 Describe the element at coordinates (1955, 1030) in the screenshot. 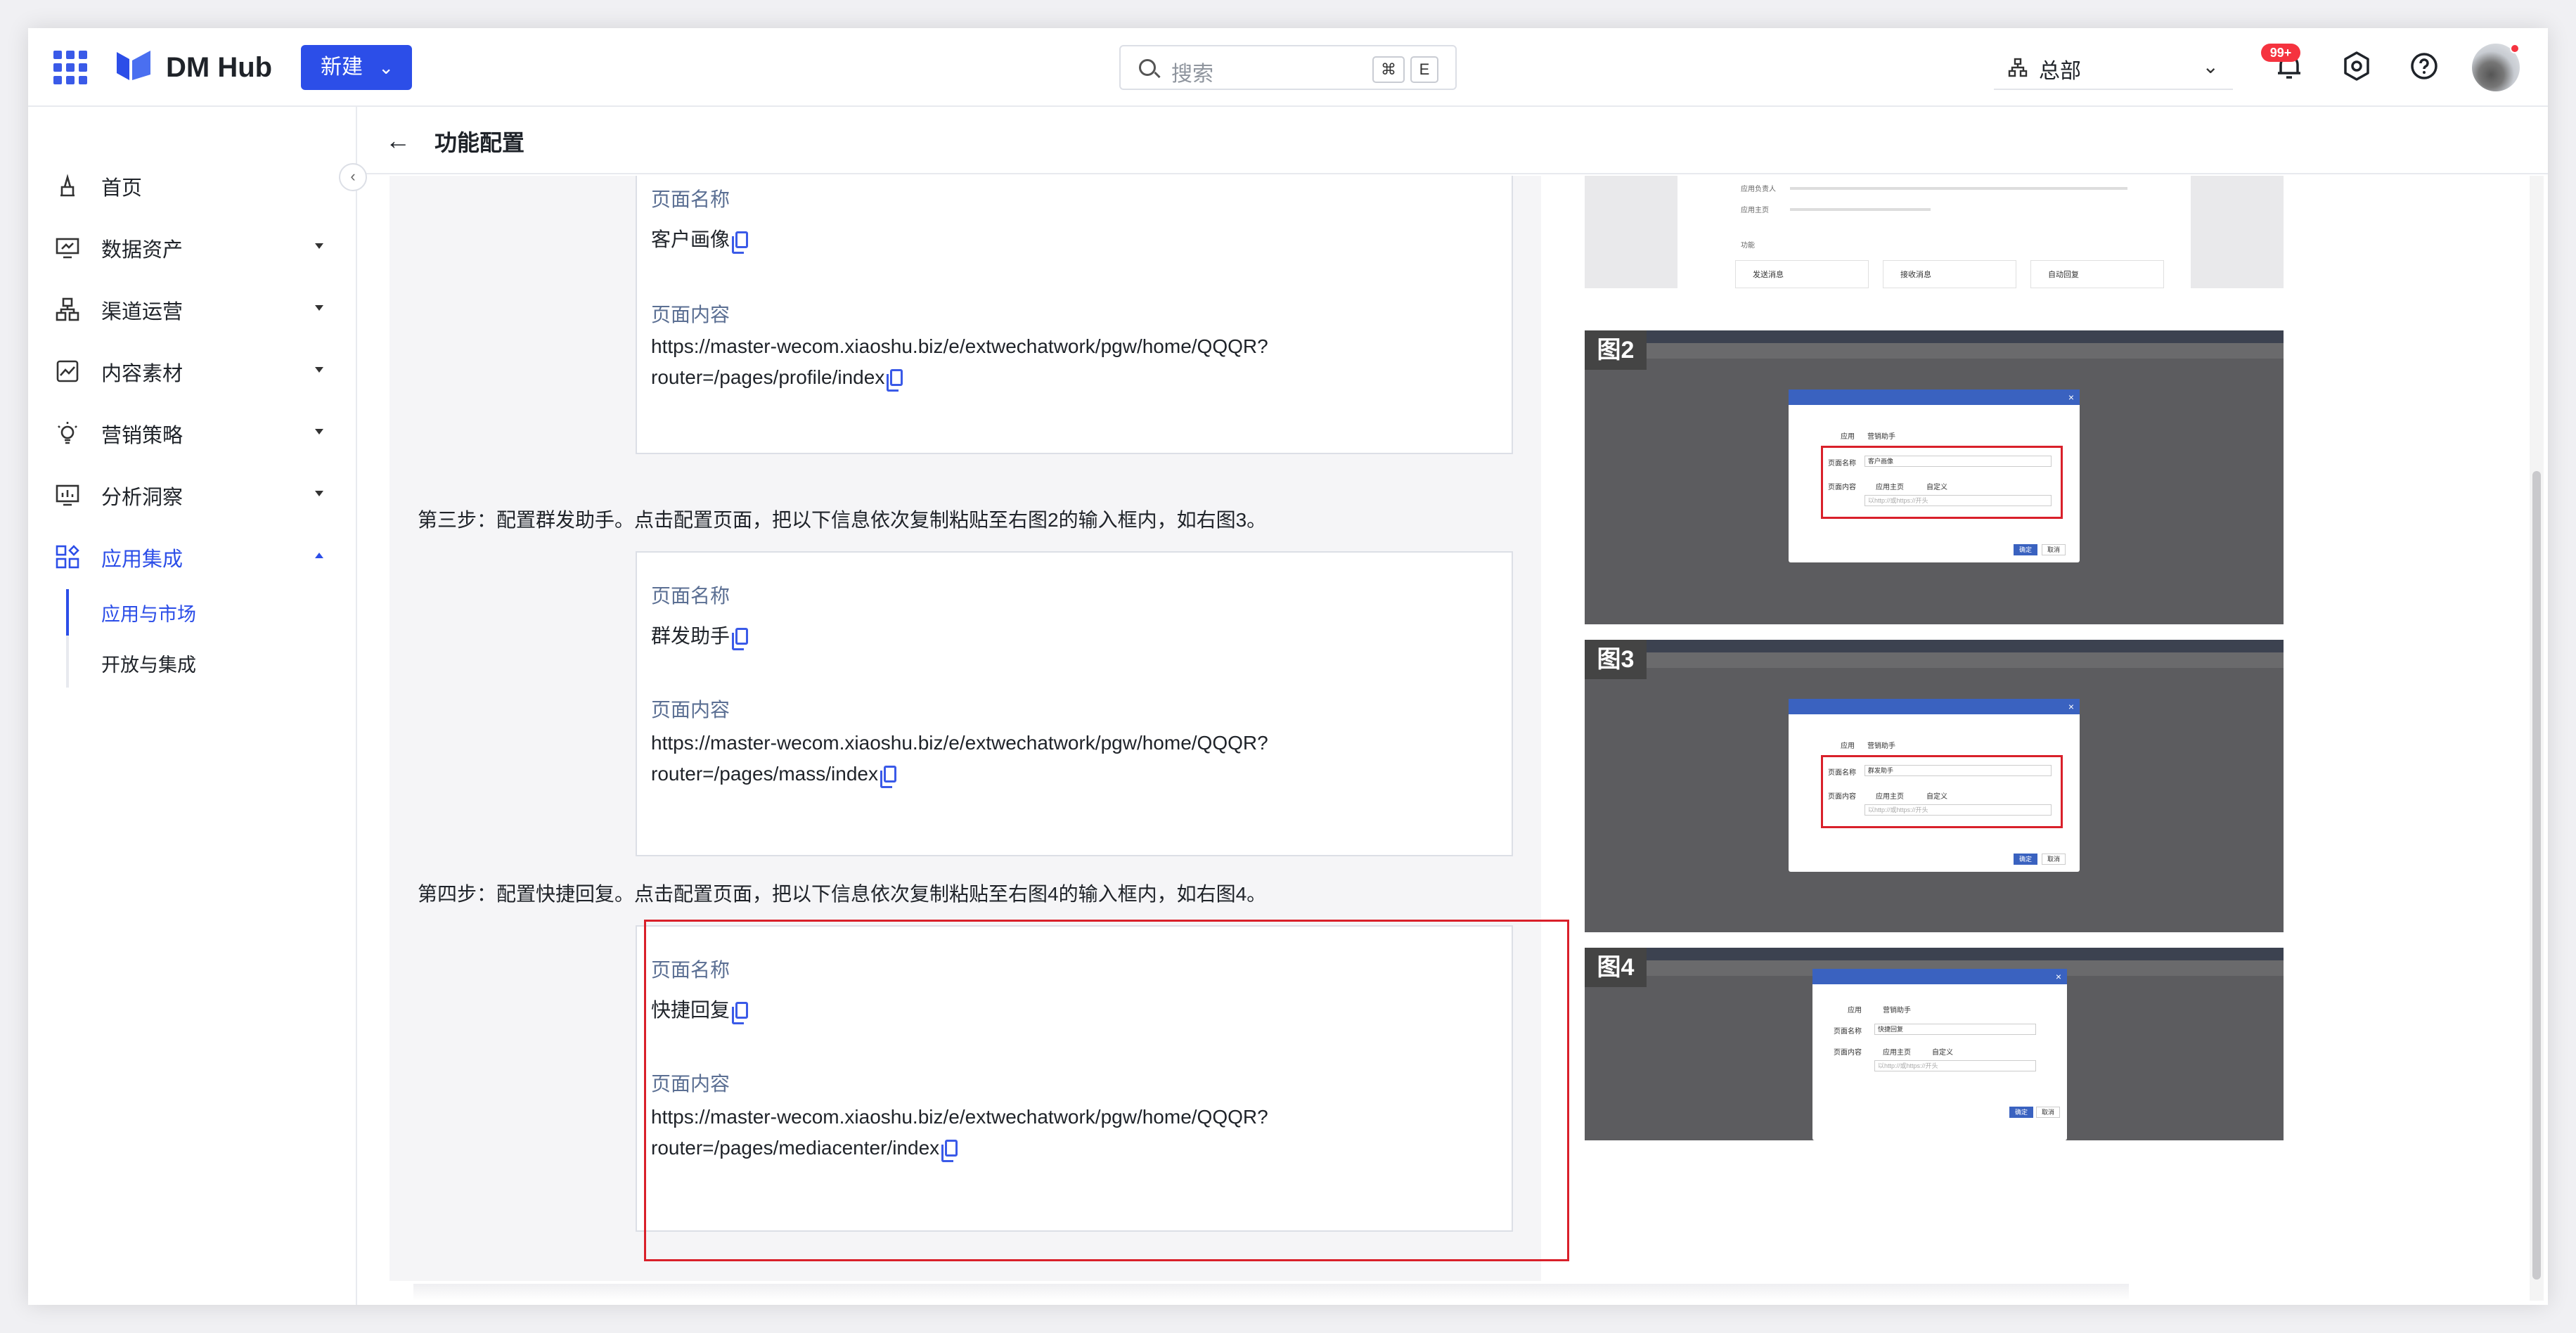

I see `name-input: 快捷回复` at that location.